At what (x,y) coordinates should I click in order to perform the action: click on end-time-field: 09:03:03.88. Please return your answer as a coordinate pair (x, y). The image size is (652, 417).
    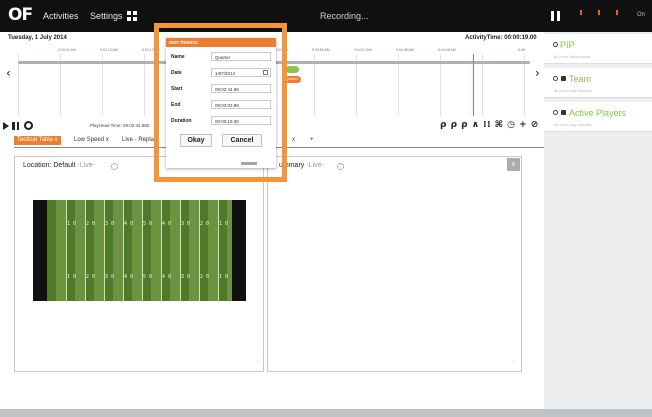
    Looking at the image, I should click on (241, 104).